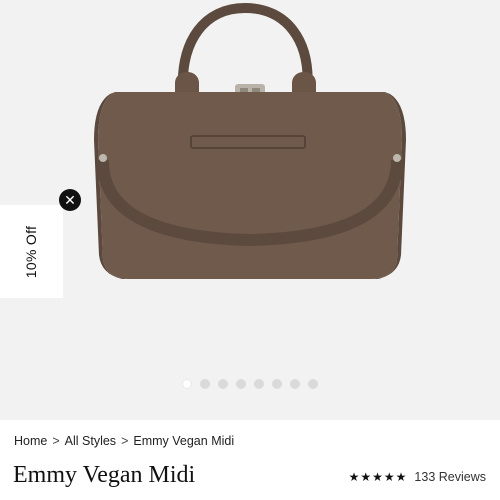  I want to click on close-icon: ✕, so click(70, 200).